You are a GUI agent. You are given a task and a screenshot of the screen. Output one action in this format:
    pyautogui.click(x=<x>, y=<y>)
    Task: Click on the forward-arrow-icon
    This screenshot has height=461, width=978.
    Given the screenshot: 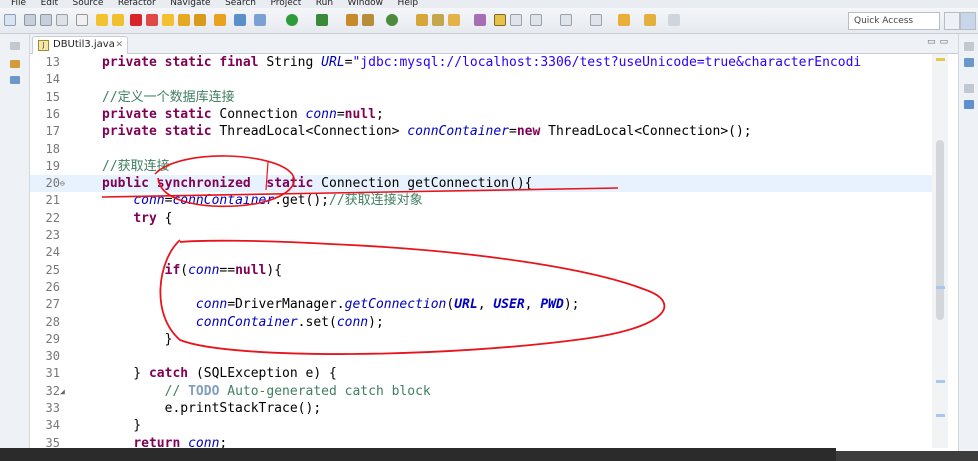 What is the action you would take?
    pyautogui.click(x=674, y=20)
    